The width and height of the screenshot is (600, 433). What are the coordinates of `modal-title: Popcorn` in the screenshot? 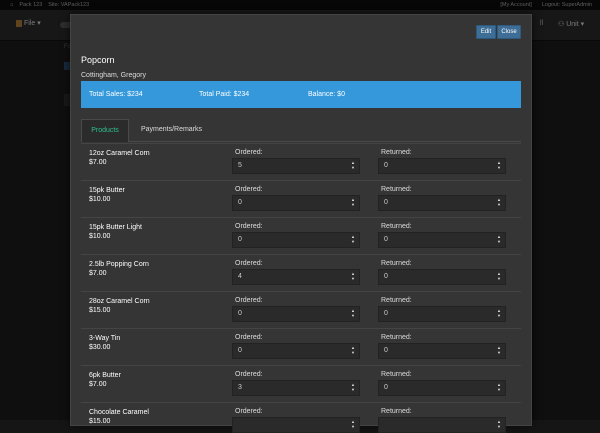 It's located at (98, 60).